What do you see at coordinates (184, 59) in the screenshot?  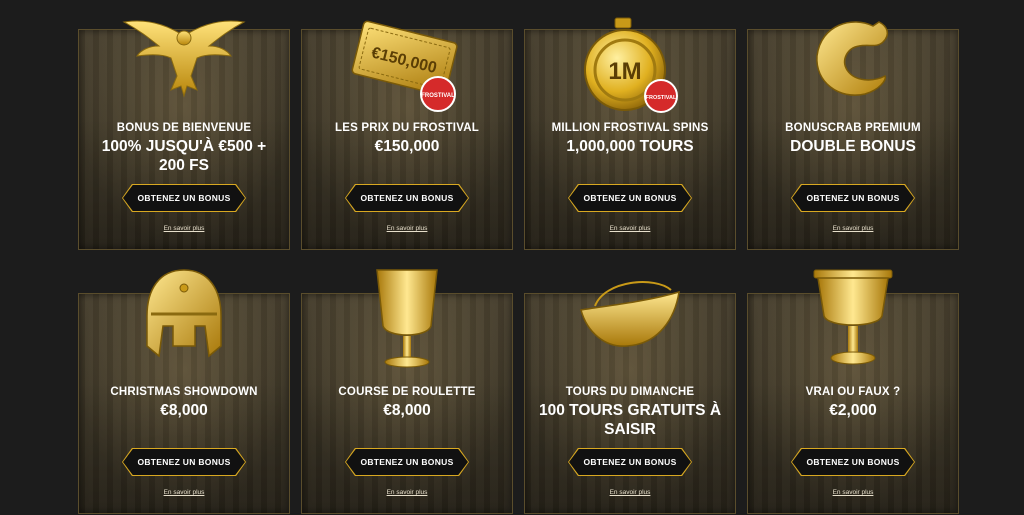 I see `golden-eagle-icon` at bounding box center [184, 59].